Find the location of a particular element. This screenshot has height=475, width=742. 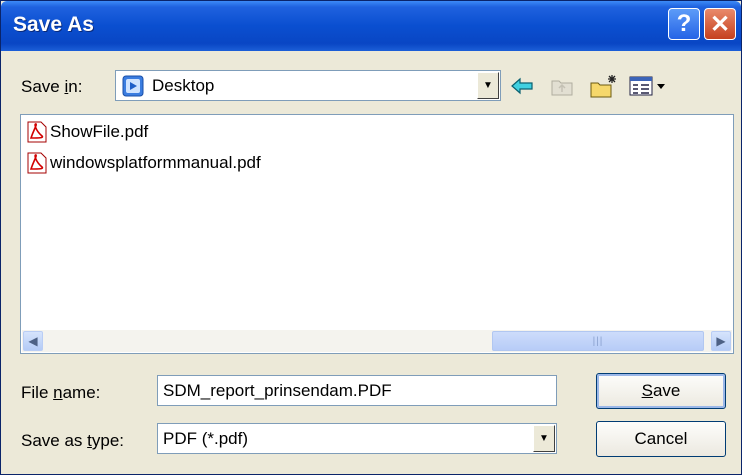

file-name-text: windowsplatformmanual.pdf is located at coordinates (155, 162).